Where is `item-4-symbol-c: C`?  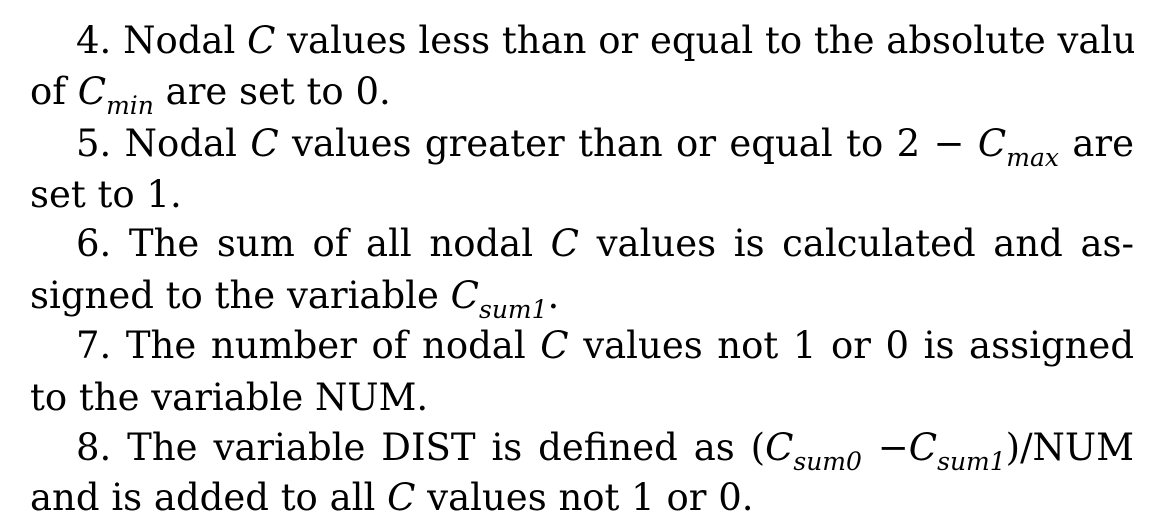 item-4-symbol-c: C is located at coordinates (261, 40).